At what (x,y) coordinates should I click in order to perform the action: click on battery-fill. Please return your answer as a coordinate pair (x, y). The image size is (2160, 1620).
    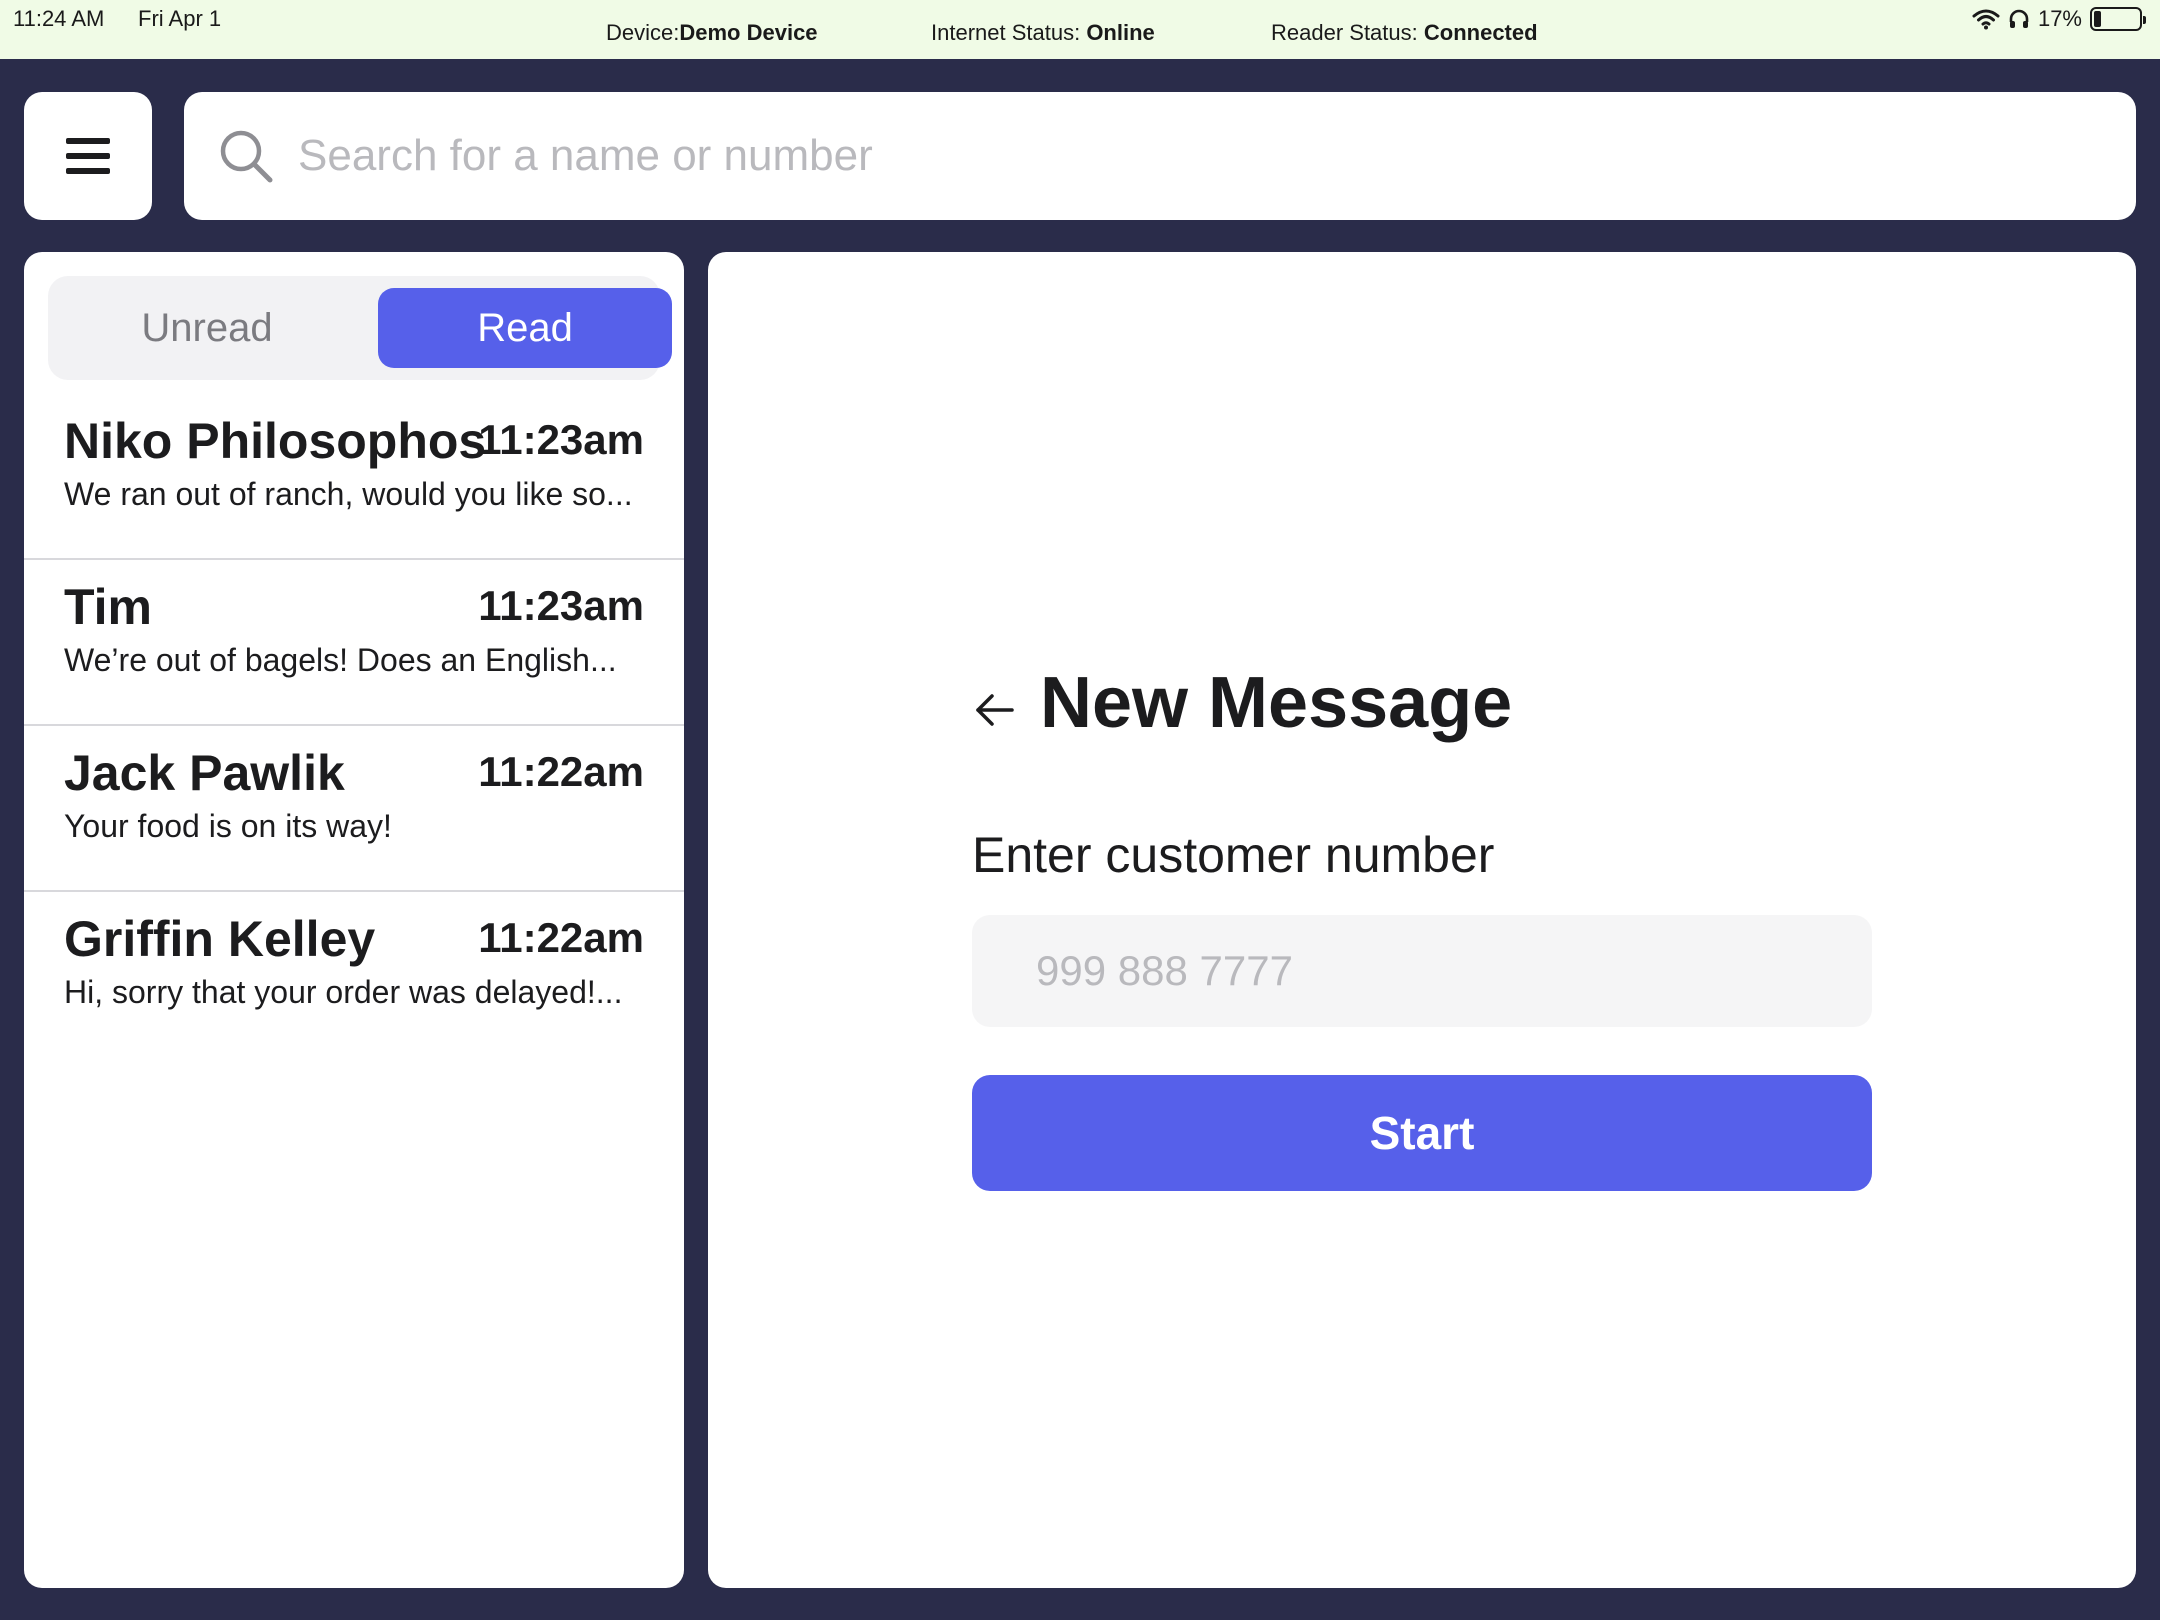
    Looking at the image, I should click on (2098, 19).